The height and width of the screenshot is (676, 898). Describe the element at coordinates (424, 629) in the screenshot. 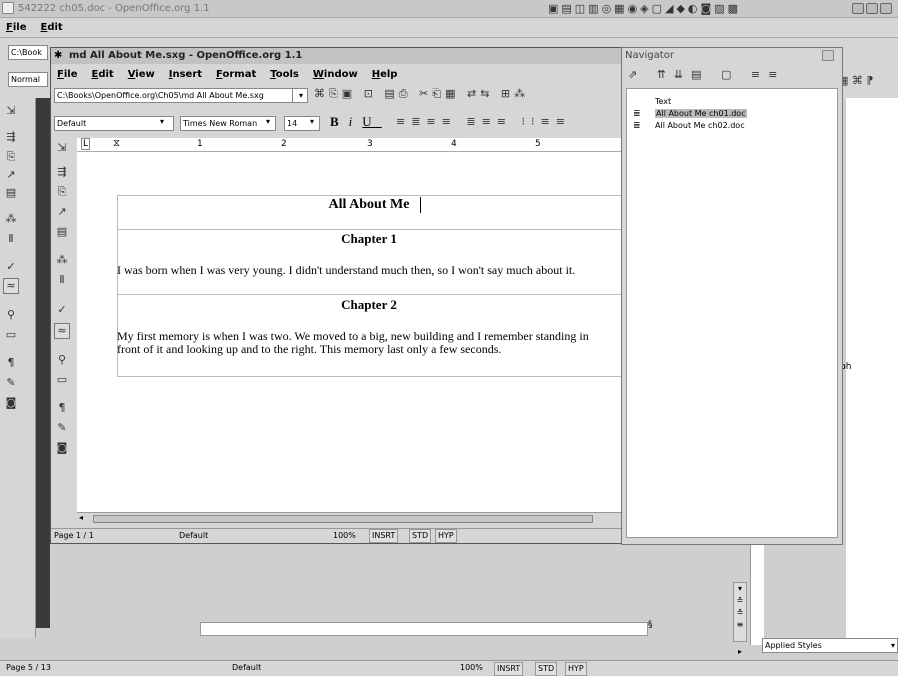

I see `outer-horizontal-scrollbar` at that location.